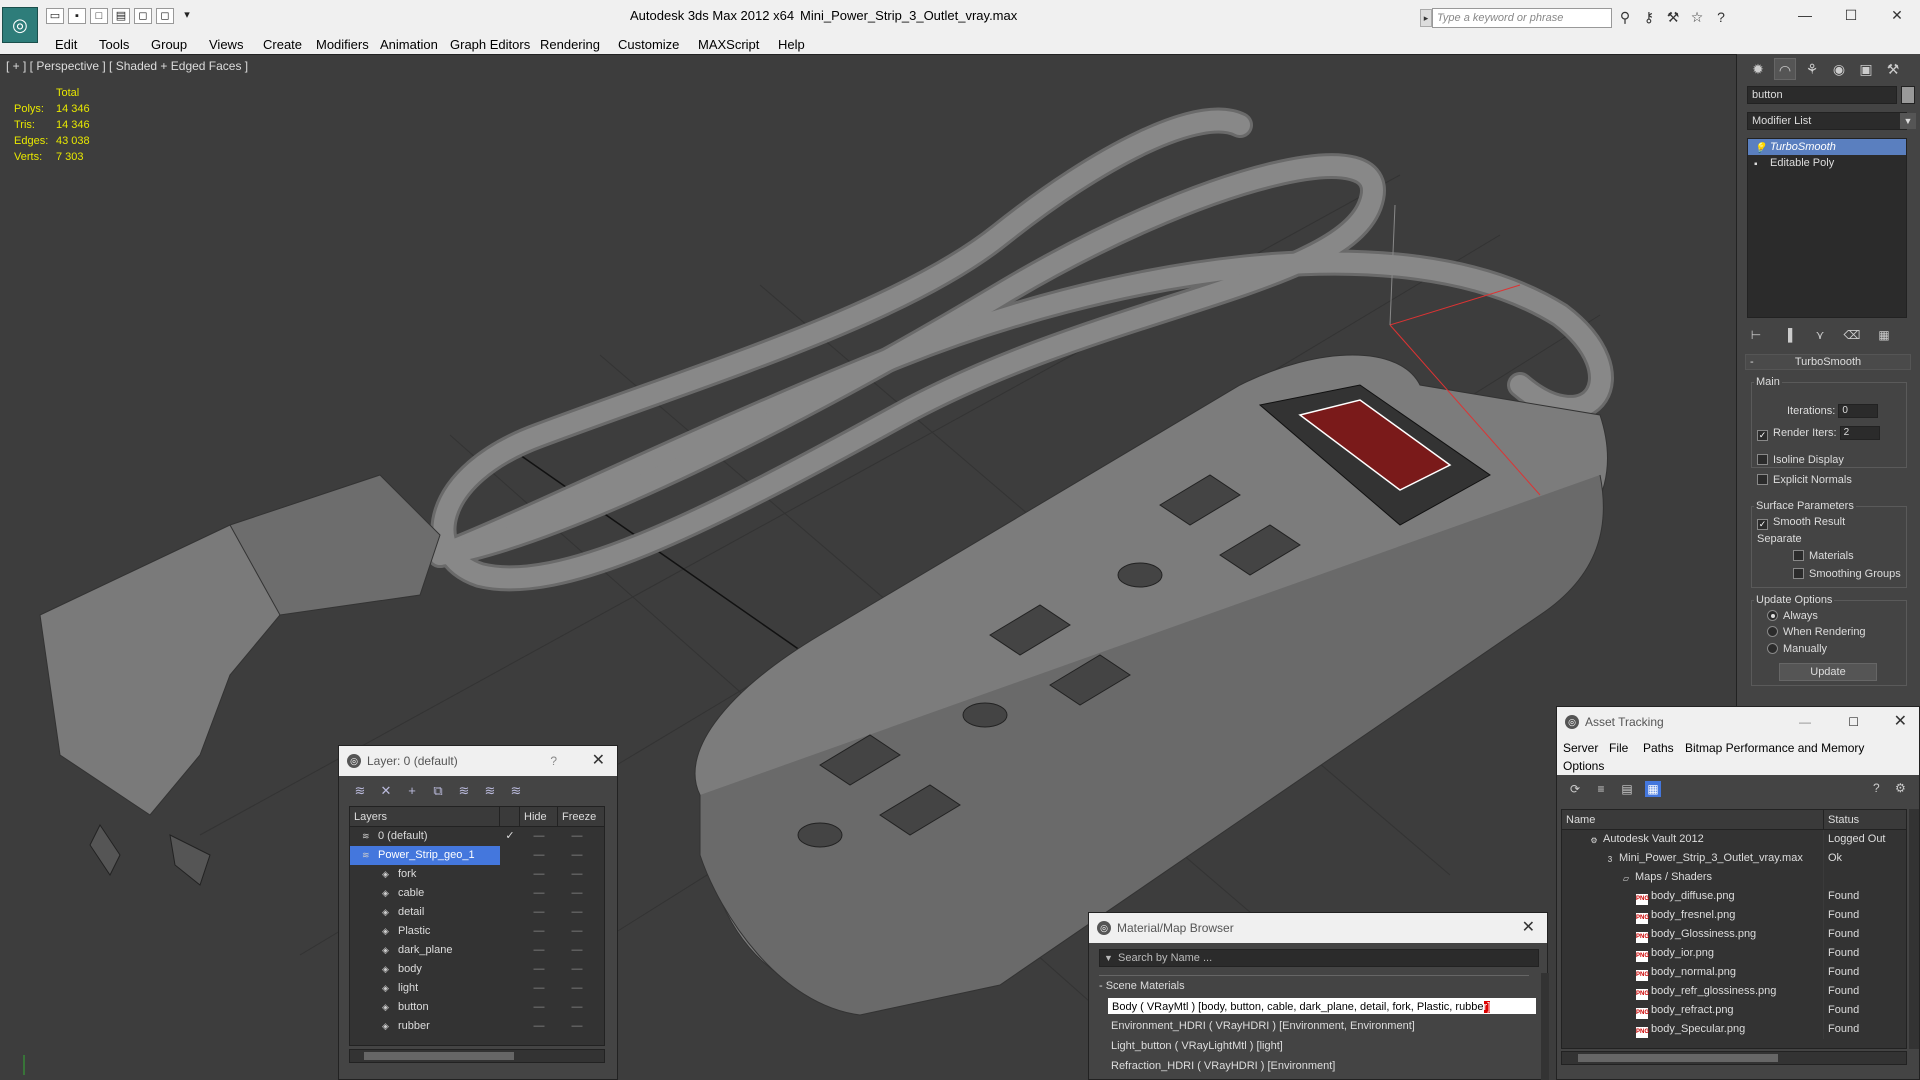 The width and height of the screenshot is (1920, 1080). I want to click on layer-row: ◈ cable — —, so click(477, 893).